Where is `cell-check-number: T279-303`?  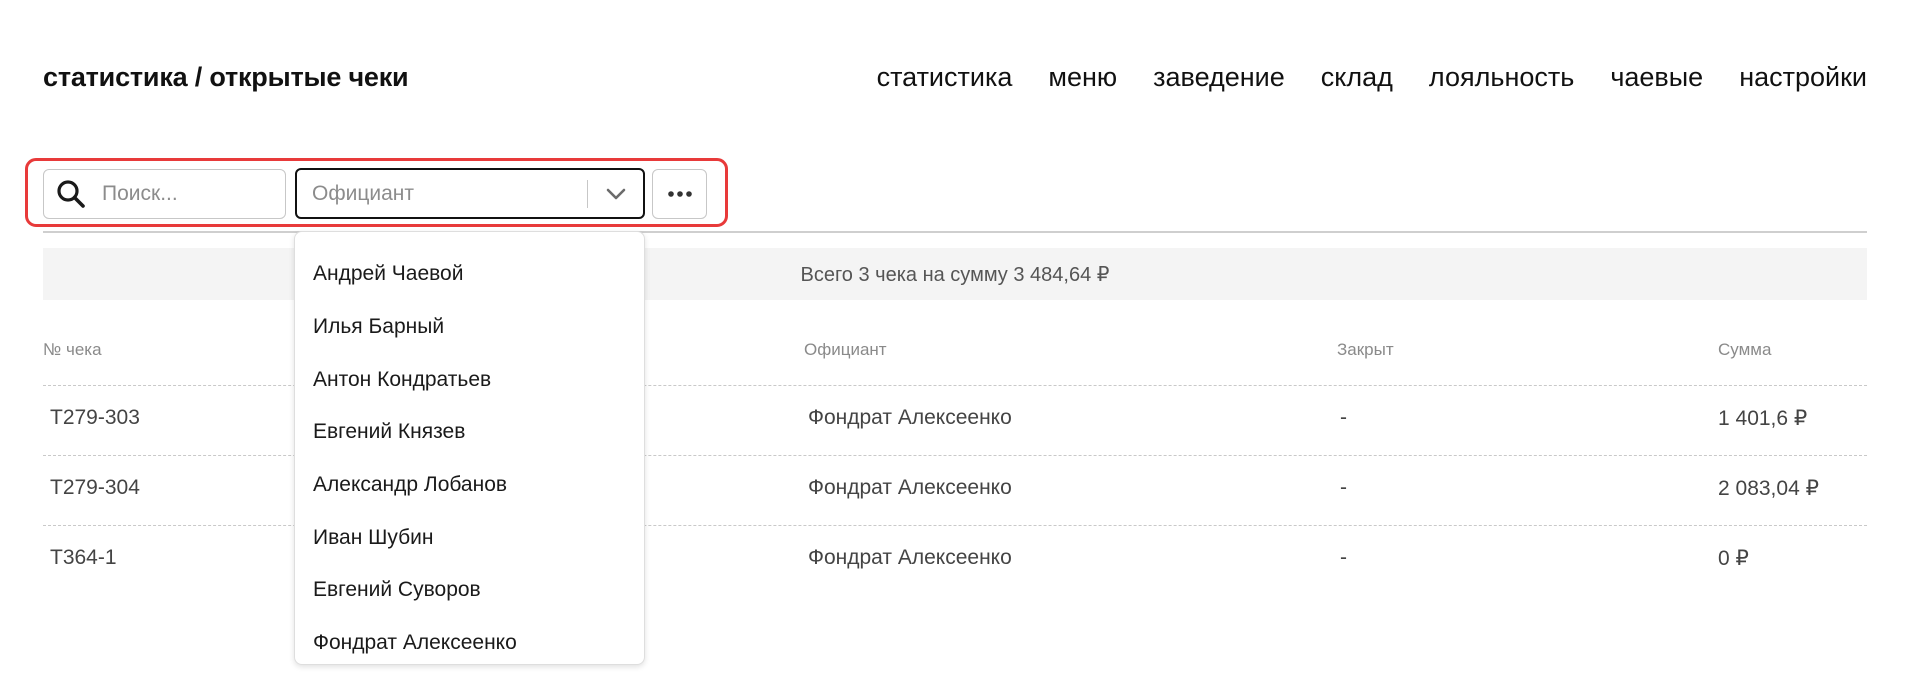 cell-check-number: T279-303 is located at coordinates (95, 417).